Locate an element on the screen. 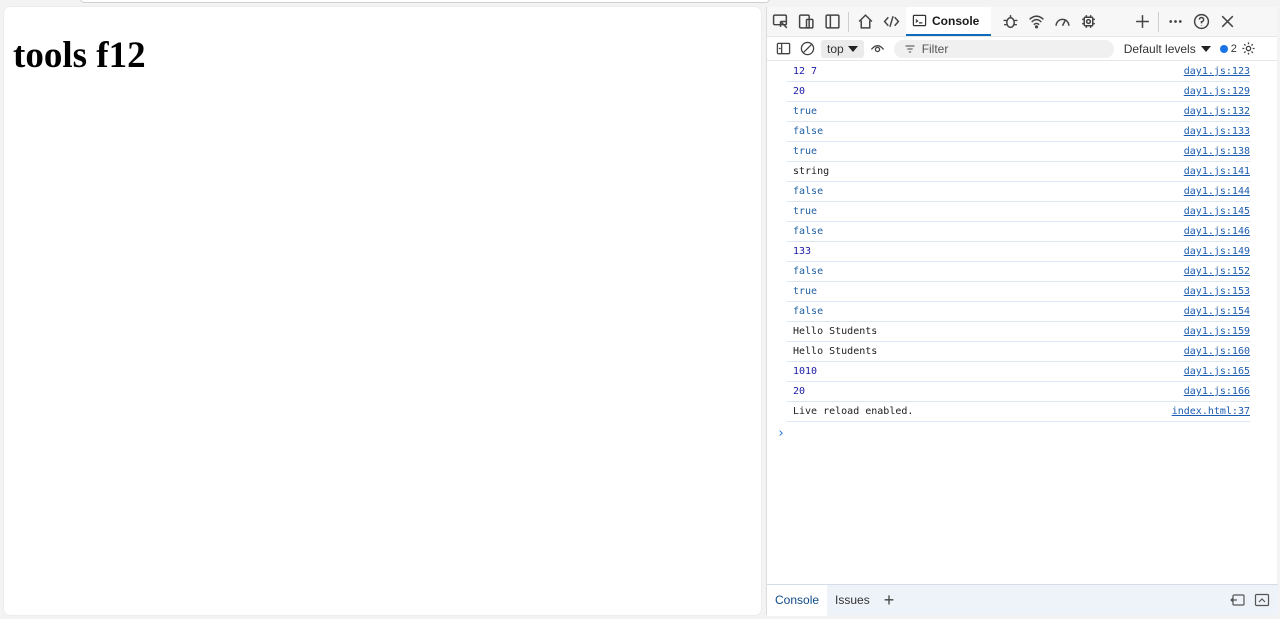 The height and width of the screenshot is (619, 1280). console-message-row: true day1.js:153 is located at coordinates (1018, 292).